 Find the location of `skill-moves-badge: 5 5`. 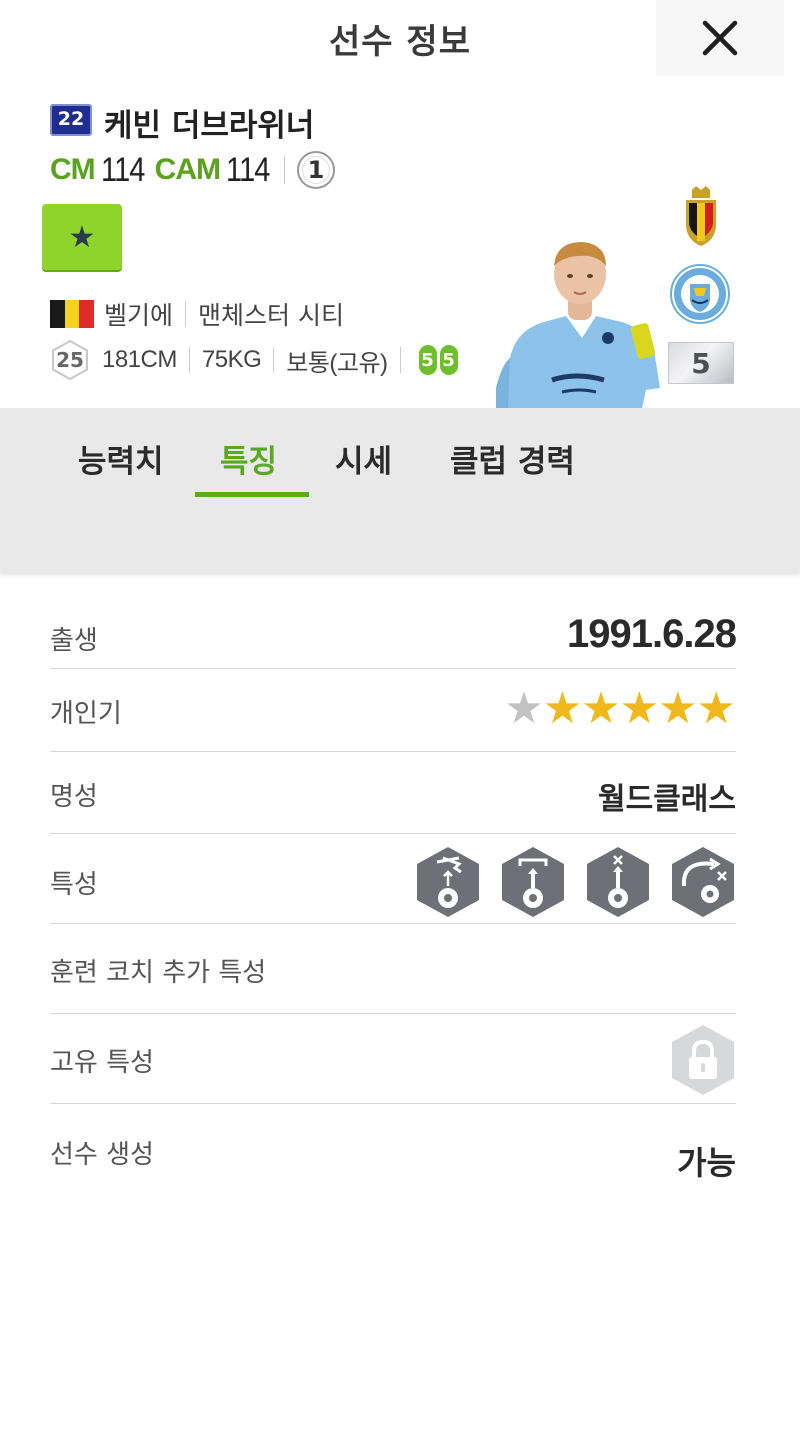

skill-moves-badge: 5 5 is located at coordinates (439, 360).